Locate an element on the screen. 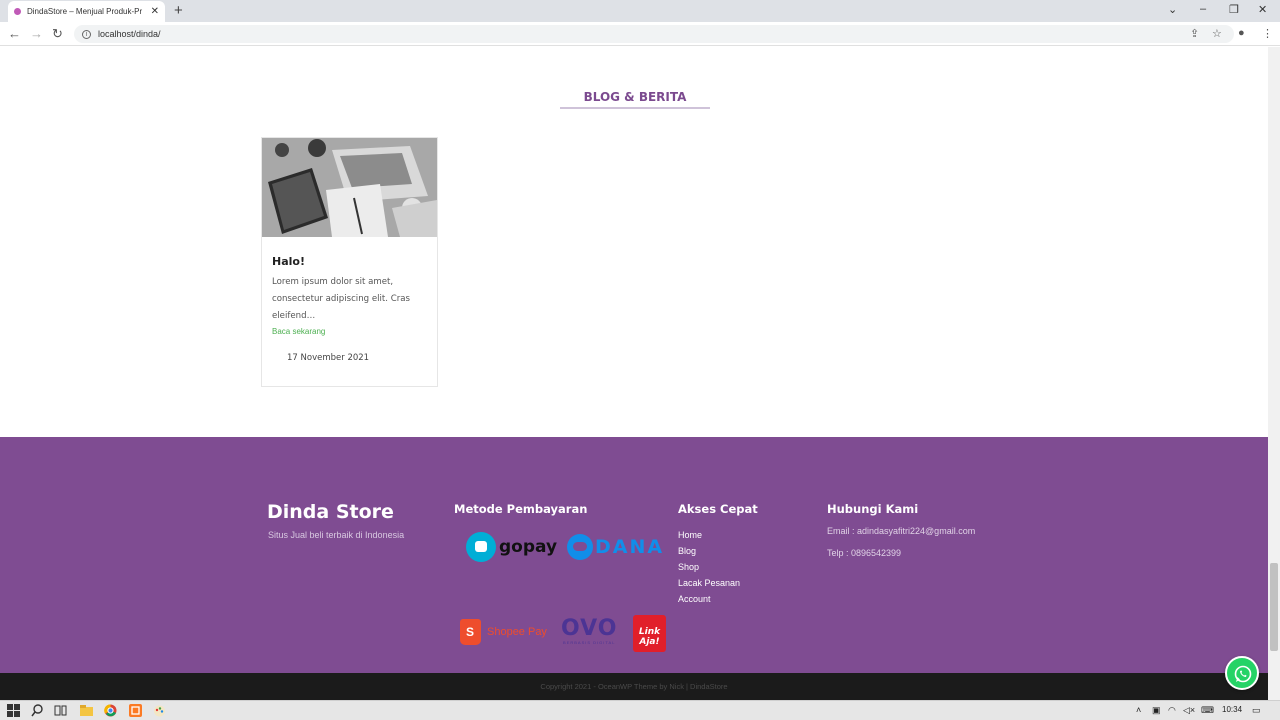 The image size is (1280, 720). address-url: localhost/dinda/ is located at coordinates (129, 34).